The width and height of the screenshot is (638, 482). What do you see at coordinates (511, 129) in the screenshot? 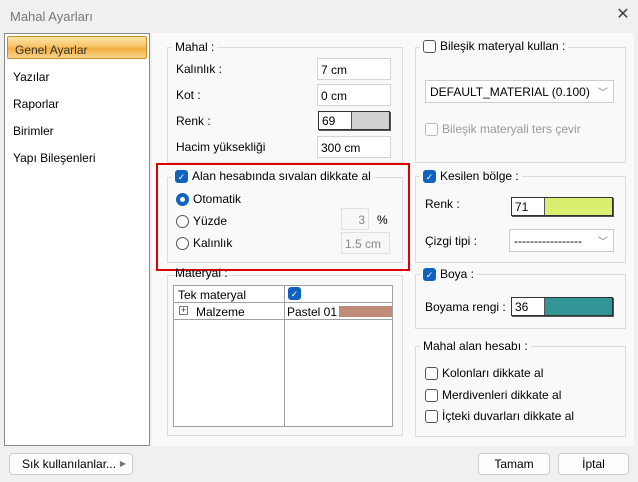
I see `ters-cevir-label: Bileşik materyali ters çevir` at bounding box center [511, 129].